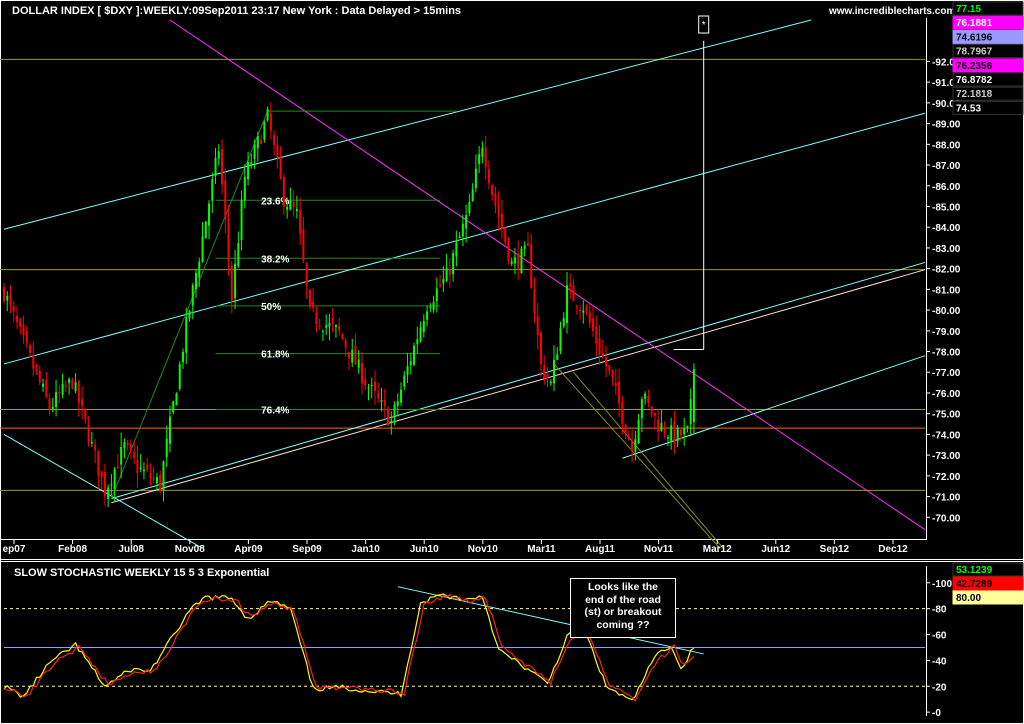  What do you see at coordinates (946, 373) in the screenshot?
I see `price-tick-label: -77.00` at bounding box center [946, 373].